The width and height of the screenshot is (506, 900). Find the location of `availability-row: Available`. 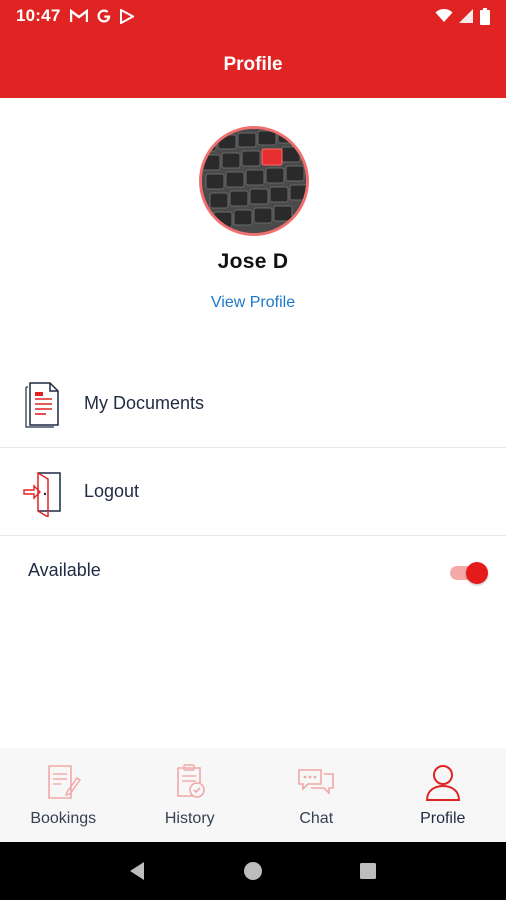

availability-row: Available is located at coordinates (253, 573).